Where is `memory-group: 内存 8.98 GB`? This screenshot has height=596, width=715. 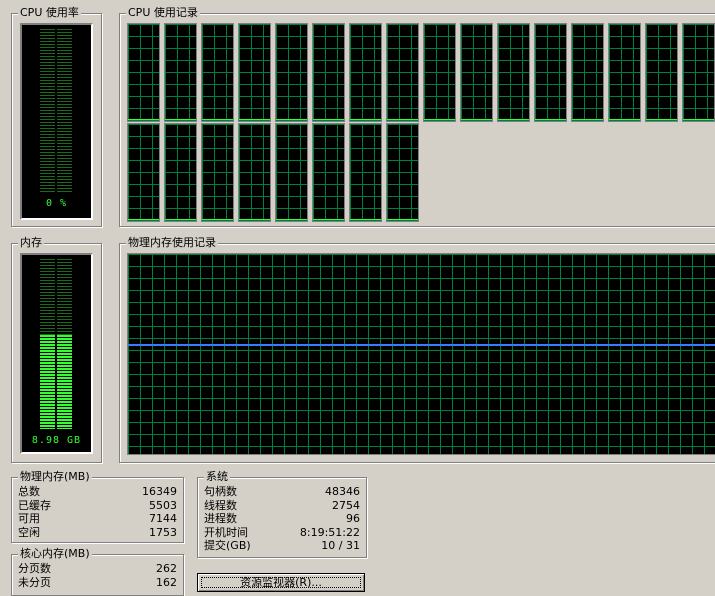
memory-group: 内存 8.98 GB is located at coordinates (56, 349).